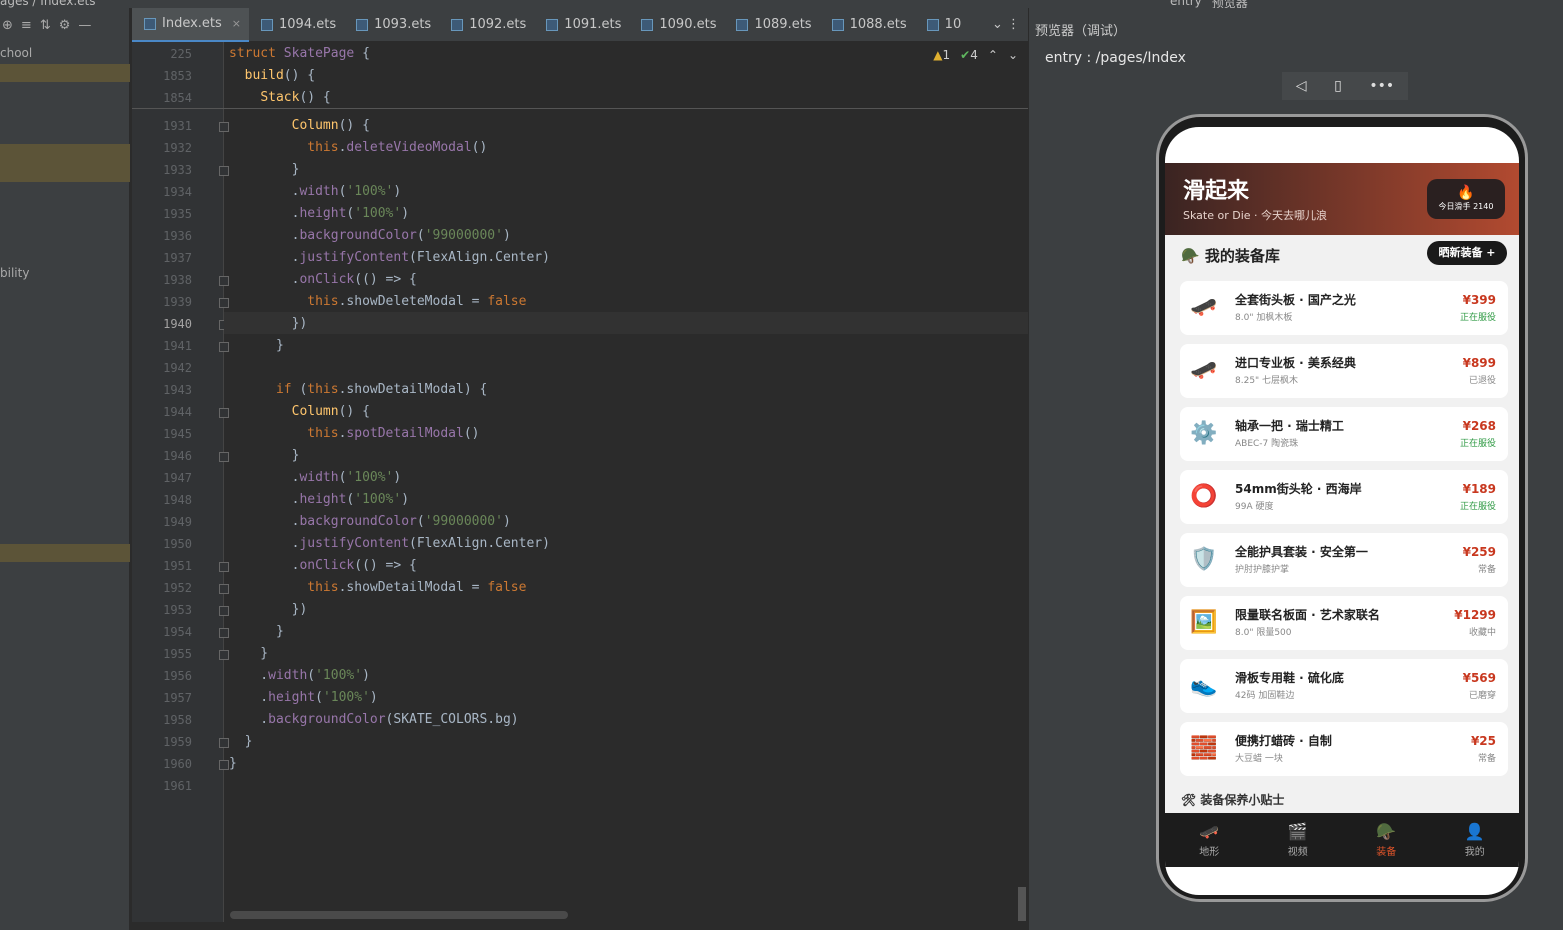  Describe the element at coordinates (236, 23) in the screenshot. I see `close-icon: ×` at that location.